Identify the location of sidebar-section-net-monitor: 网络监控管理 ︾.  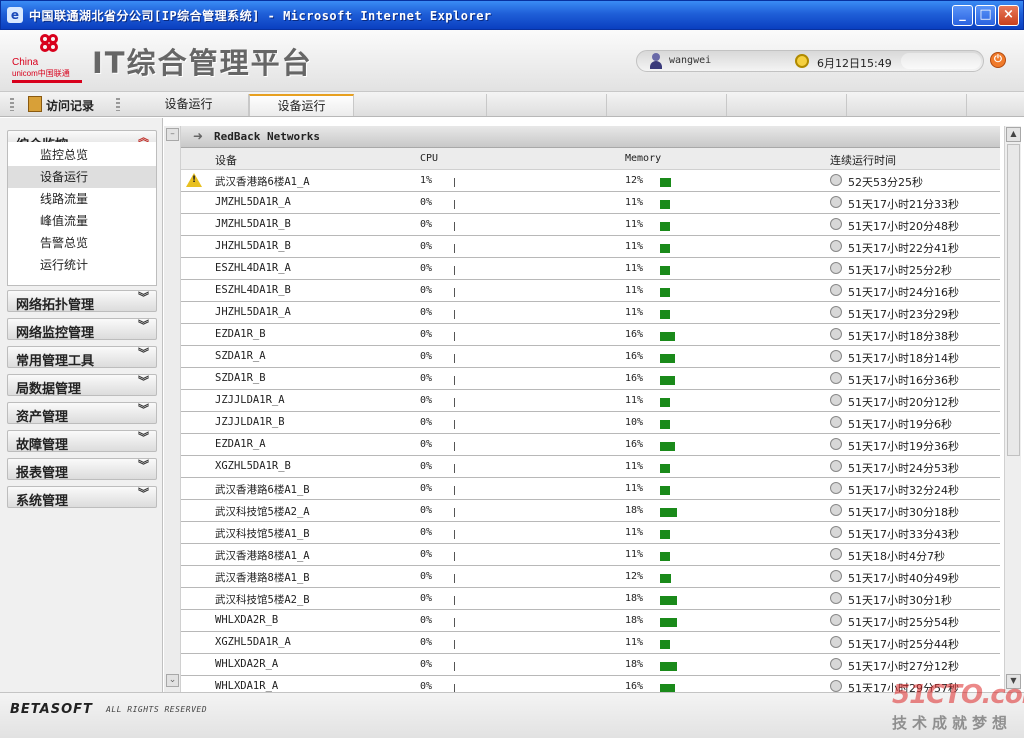
(82, 329).